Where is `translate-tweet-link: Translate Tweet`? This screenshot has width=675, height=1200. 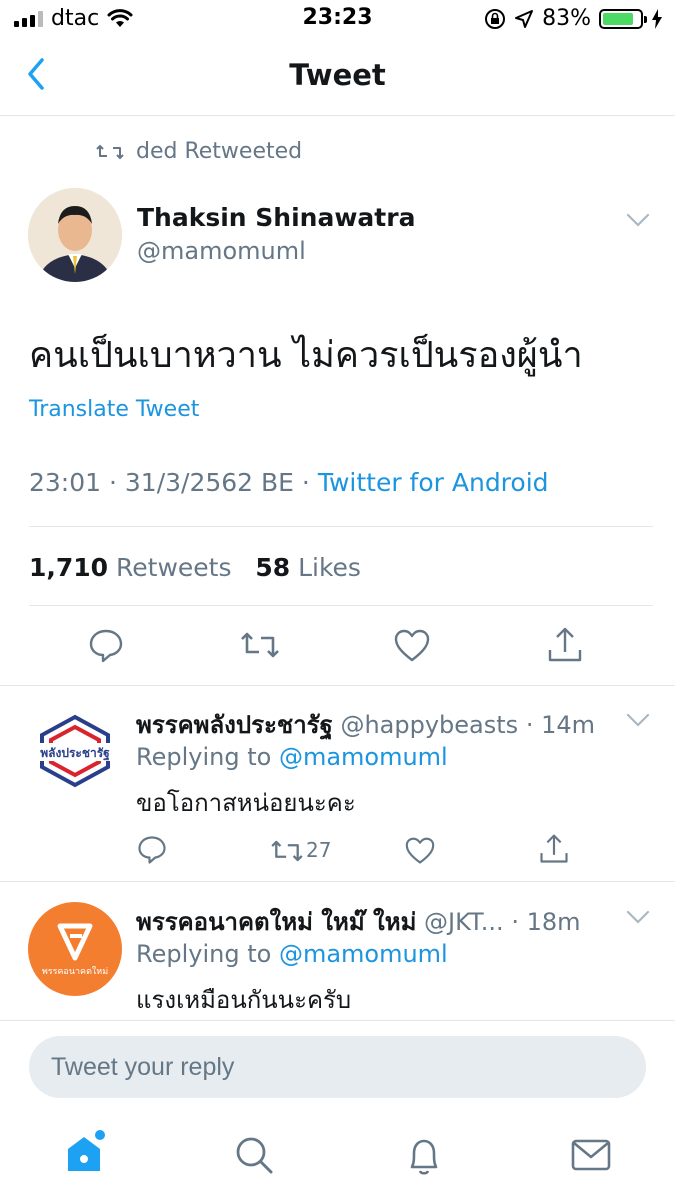
translate-tweet-link: Translate Tweet is located at coordinates (114, 409).